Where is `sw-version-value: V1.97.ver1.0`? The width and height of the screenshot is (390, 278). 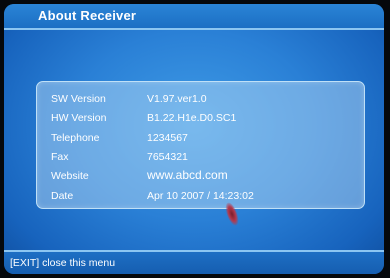 sw-version-value: V1.97.ver1.0 is located at coordinates (177, 99).